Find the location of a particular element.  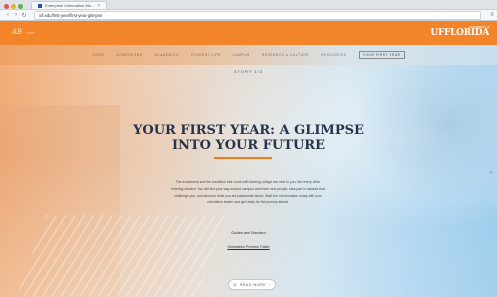

read-more-label: READ MORE is located at coordinates (253, 284).